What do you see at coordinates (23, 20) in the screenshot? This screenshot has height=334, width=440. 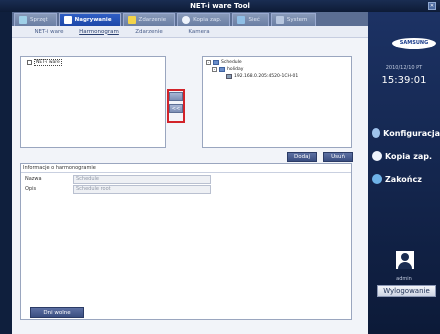 I see `hardware-icon` at bounding box center [23, 20].